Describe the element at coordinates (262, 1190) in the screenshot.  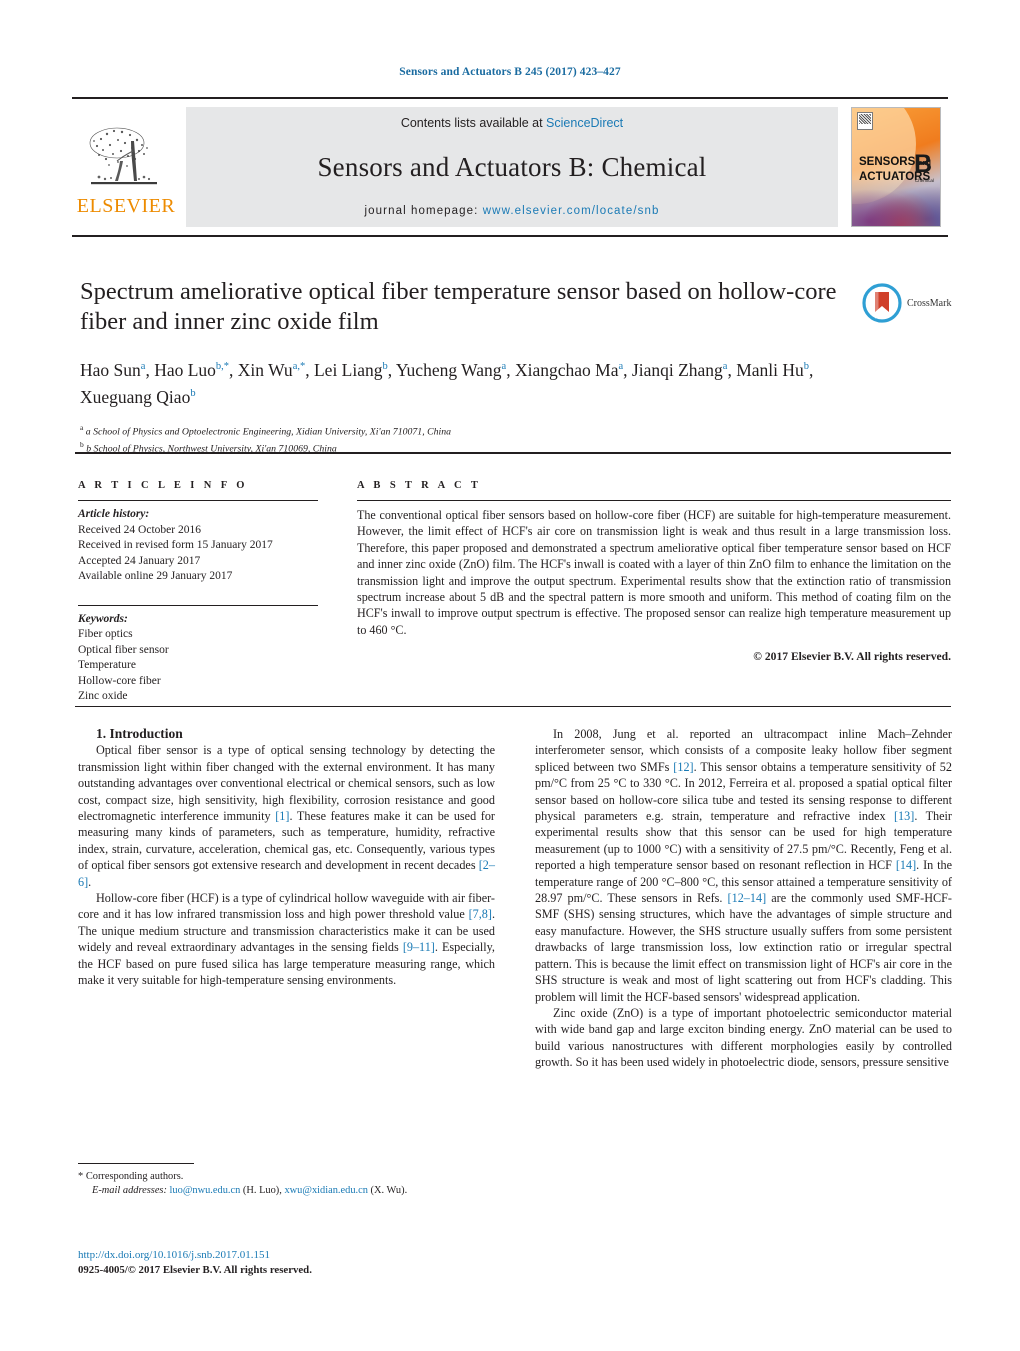
I see `email-name-1: (H. Luo),` at that location.